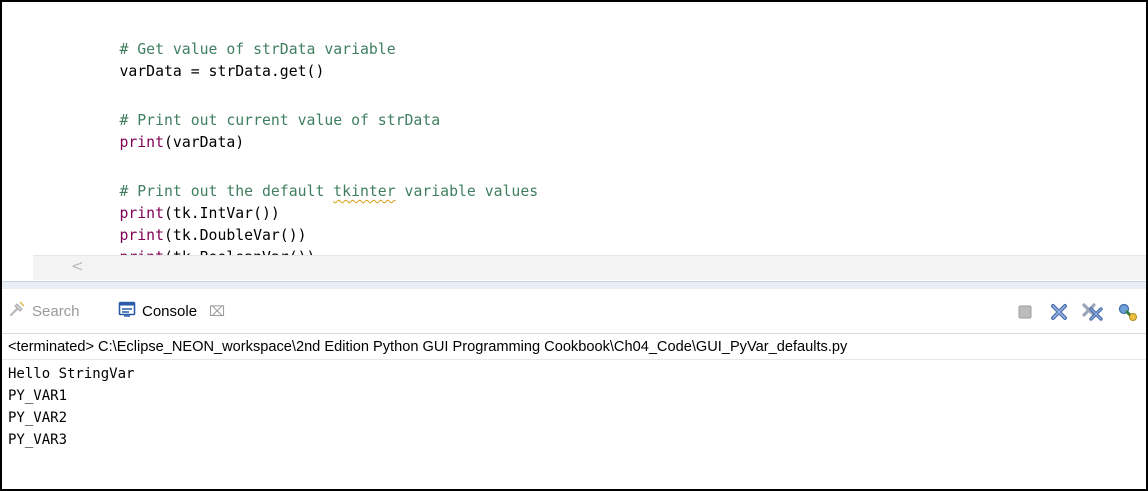 The image size is (1148, 491). Describe the element at coordinates (186, 225) in the screenshot. I see `code-line: print(tk.DoubleVar())` at that location.